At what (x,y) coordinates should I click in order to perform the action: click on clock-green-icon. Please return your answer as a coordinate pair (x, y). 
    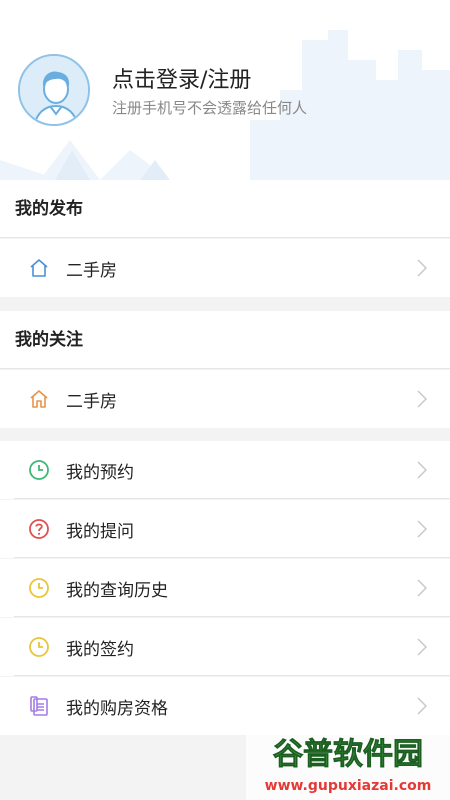
    Looking at the image, I should click on (39, 470).